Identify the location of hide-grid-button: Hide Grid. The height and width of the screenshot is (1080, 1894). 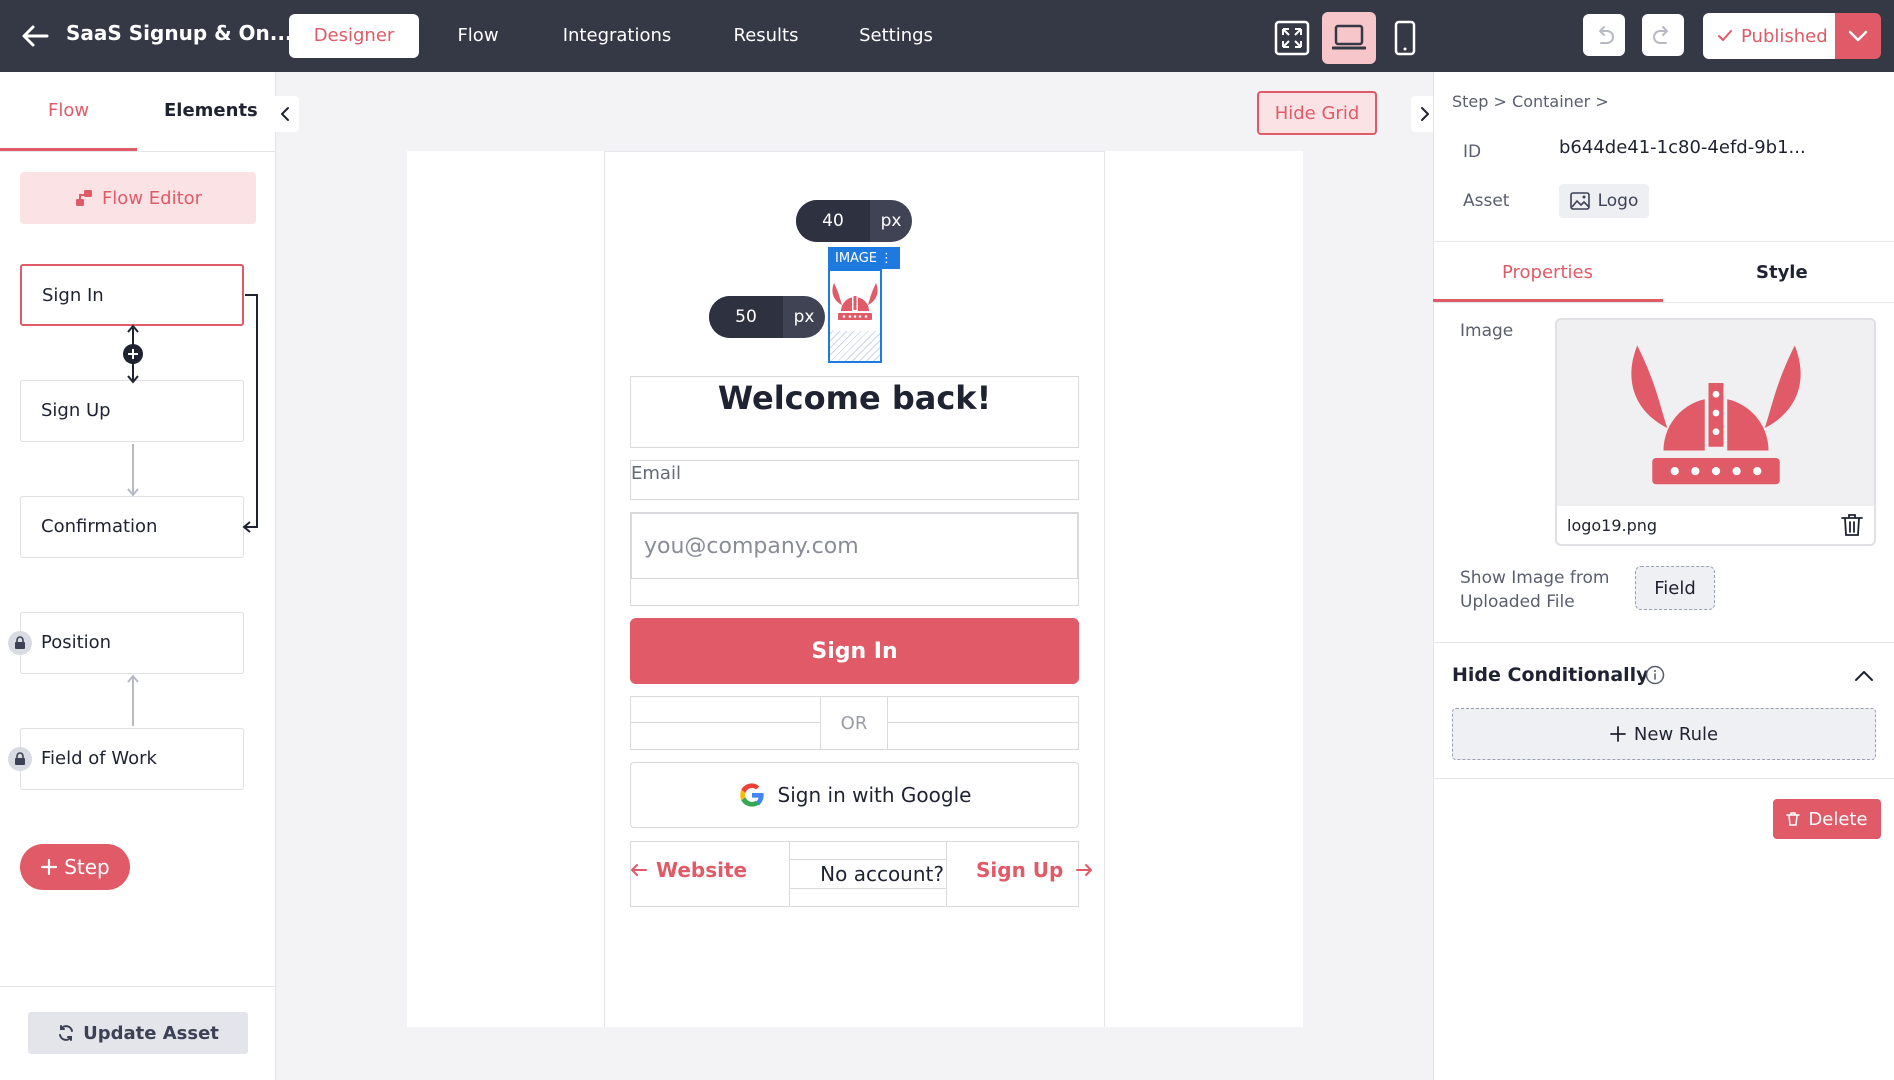
(1317, 113).